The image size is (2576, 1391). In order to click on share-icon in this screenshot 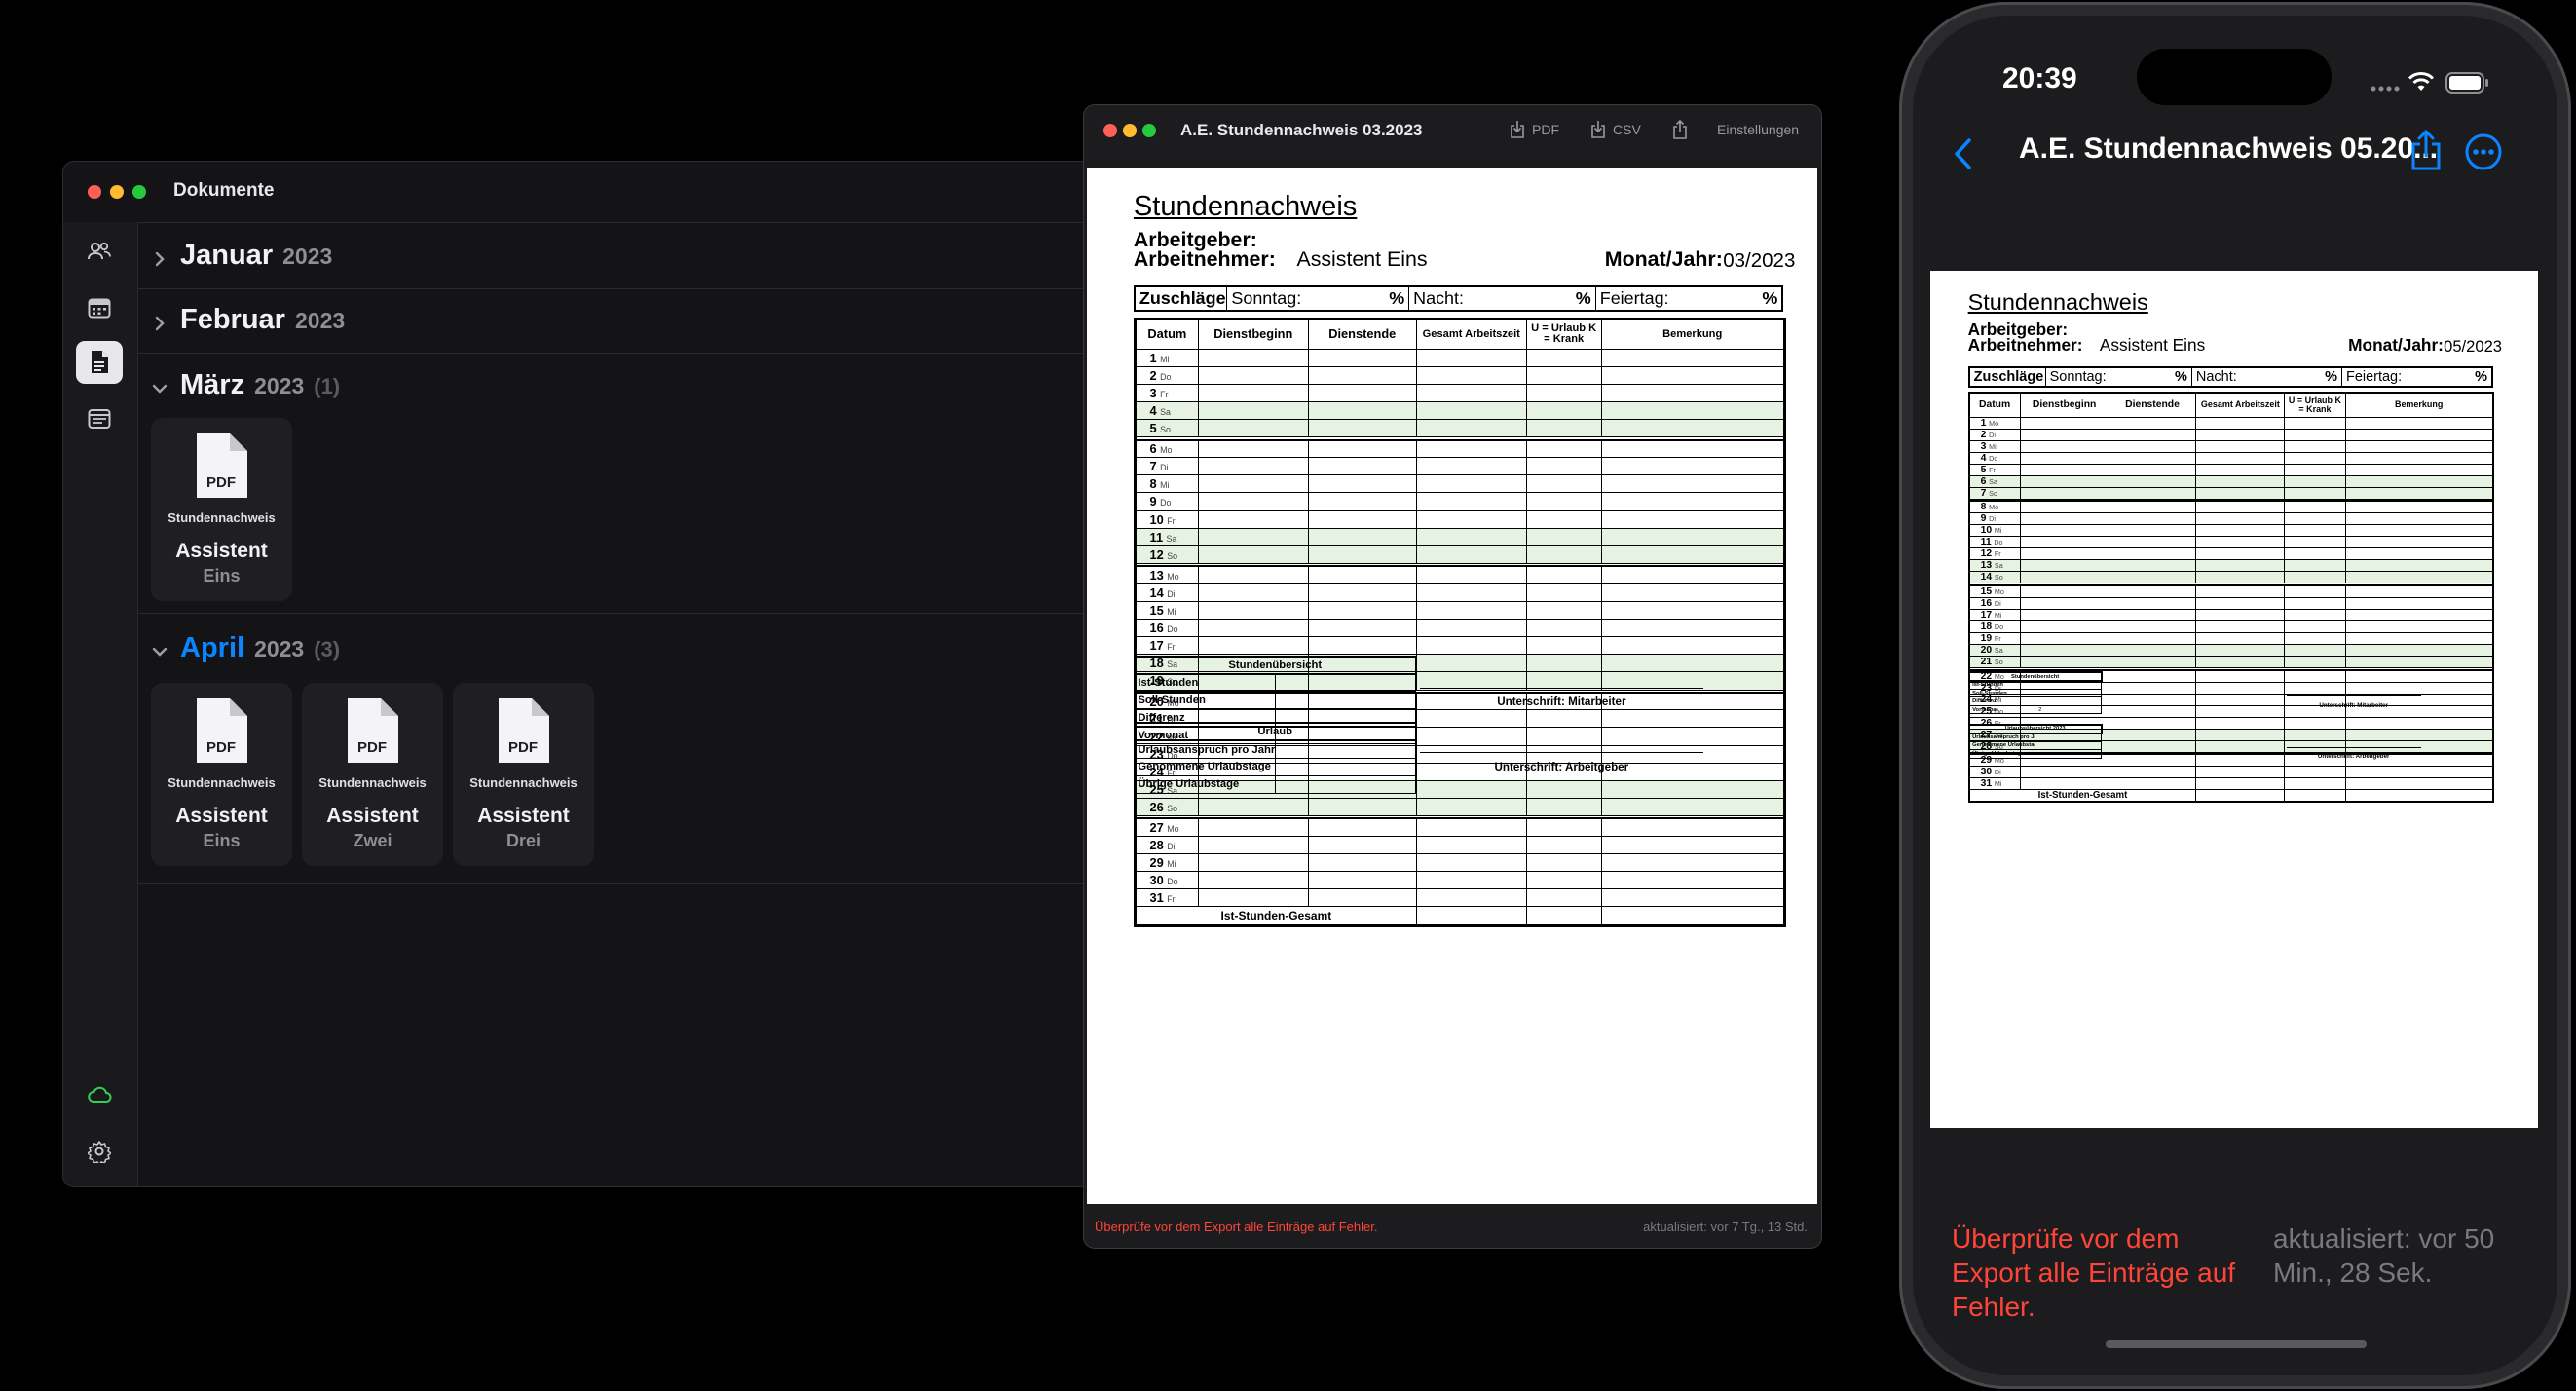, I will do `click(2426, 150)`.